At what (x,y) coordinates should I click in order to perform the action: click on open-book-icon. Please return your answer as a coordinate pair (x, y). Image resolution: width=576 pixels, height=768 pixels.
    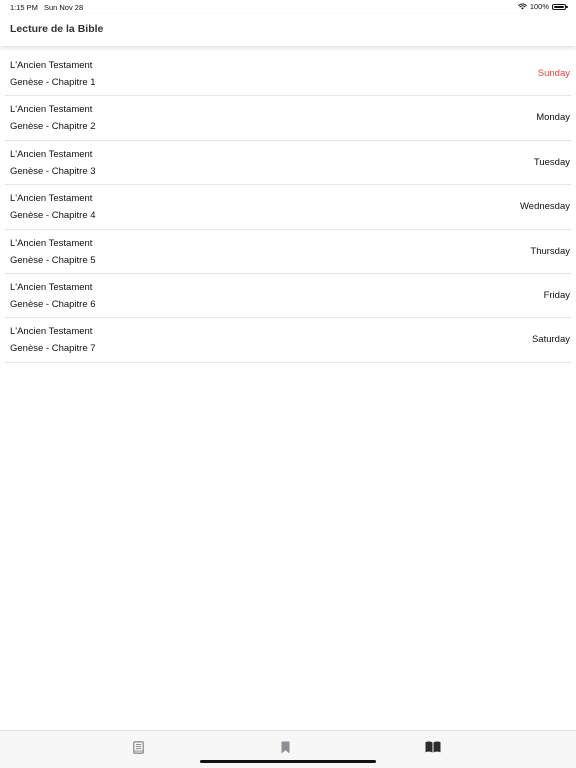
    Looking at the image, I should click on (433, 747).